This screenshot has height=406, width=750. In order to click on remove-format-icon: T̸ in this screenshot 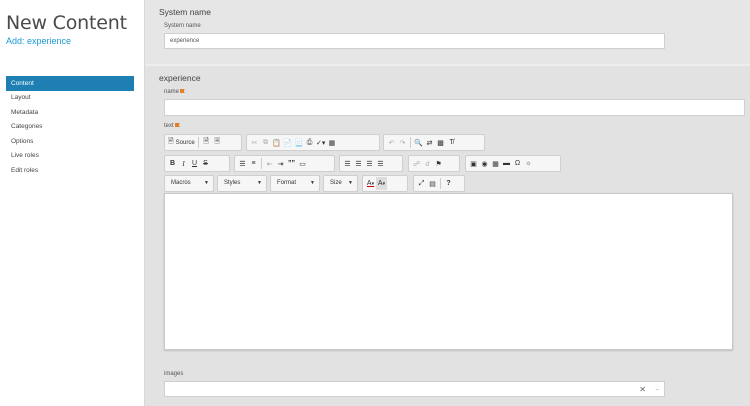, I will do `click(451, 142)`.